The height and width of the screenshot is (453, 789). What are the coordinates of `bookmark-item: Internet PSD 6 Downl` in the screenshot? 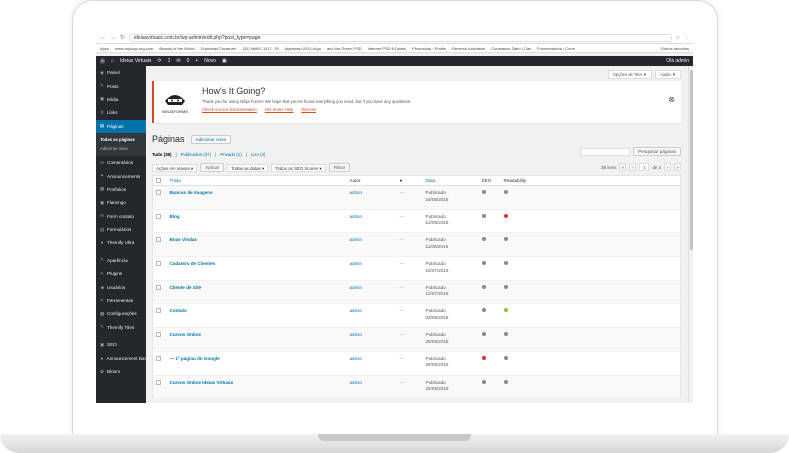 It's located at (387, 48).